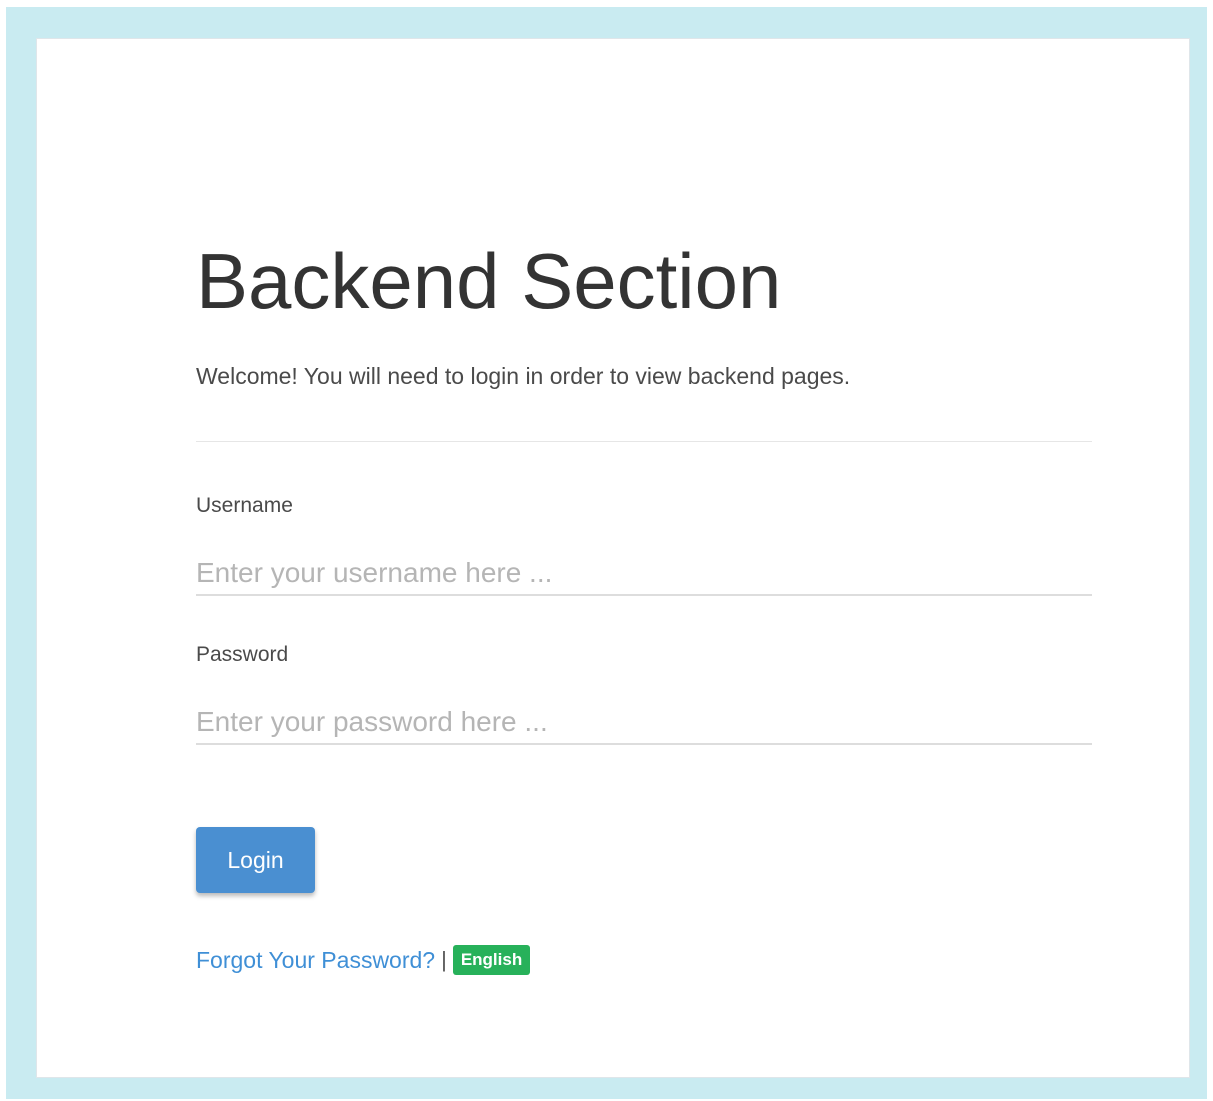  Describe the element at coordinates (242, 654) in the screenshot. I see `password-label: Password` at that location.